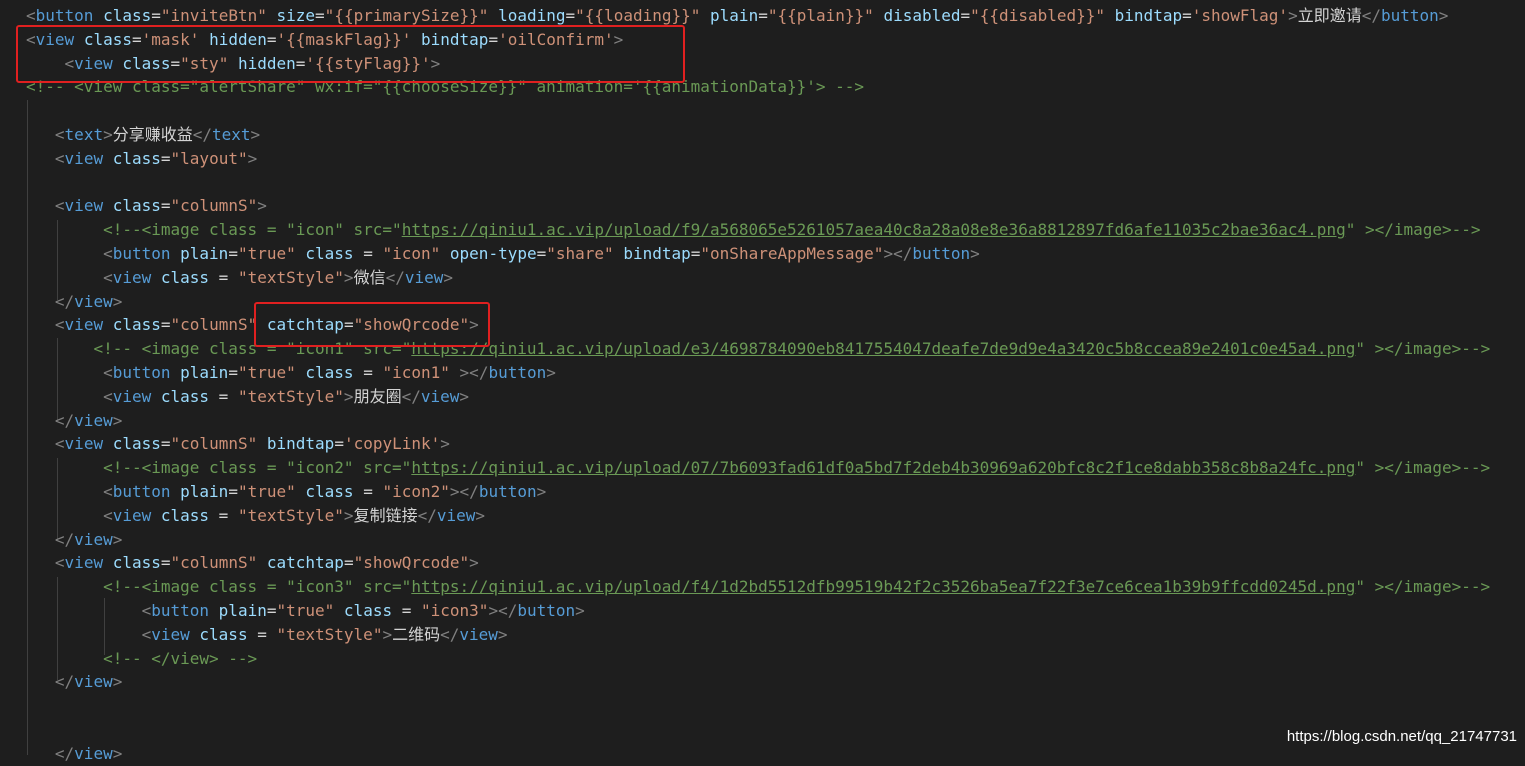 Image resolution: width=1525 pixels, height=766 pixels. What do you see at coordinates (1240, 15) in the screenshot?
I see `code-token: 'showFlag'` at bounding box center [1240, 15].